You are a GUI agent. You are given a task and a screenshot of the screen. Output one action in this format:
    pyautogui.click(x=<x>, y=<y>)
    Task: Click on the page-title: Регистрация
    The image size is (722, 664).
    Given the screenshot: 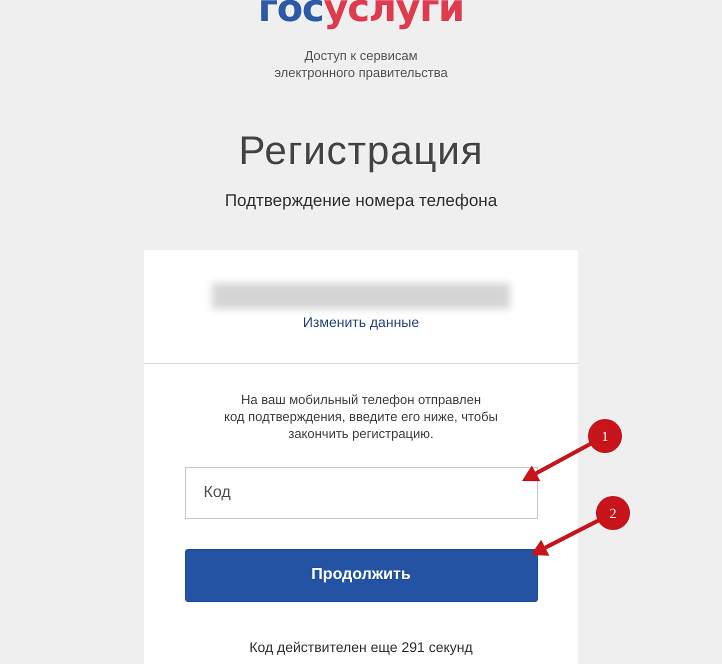 What is the action you would take?
    pyautogui.click(x=361, y=151)
    